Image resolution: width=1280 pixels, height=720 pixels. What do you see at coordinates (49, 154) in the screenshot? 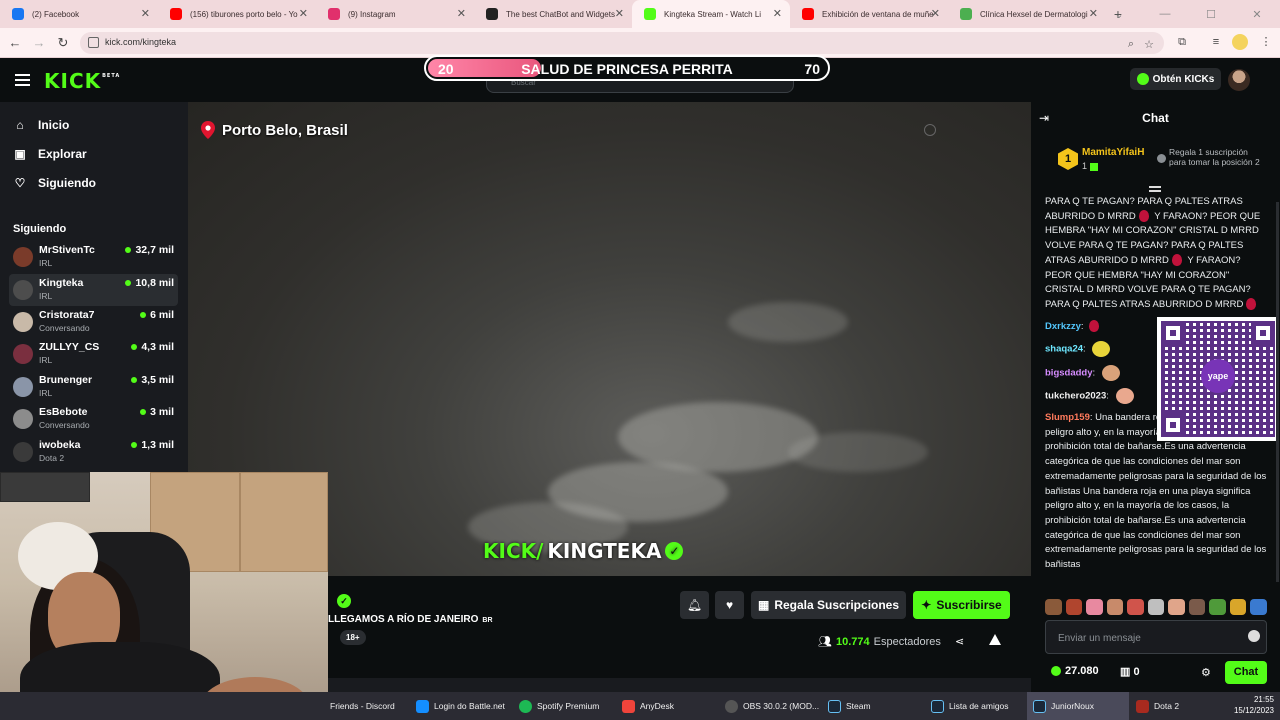
I see `sidebar-item-explorar: ▣ Explorar` at bounding box center [49, 154].